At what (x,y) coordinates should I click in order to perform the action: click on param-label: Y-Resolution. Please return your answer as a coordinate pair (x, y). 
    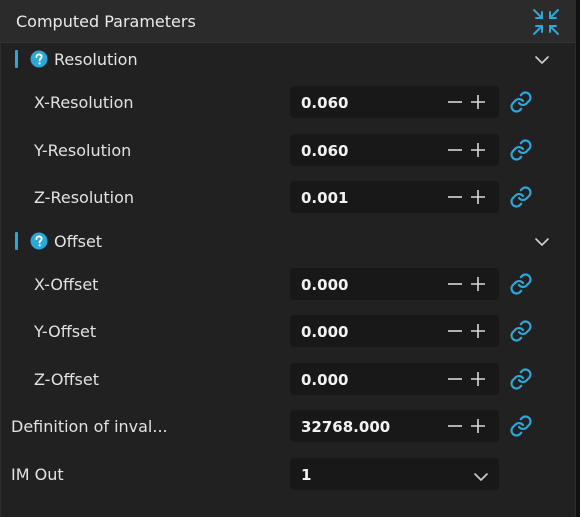
    Looking at the image, I should click on (83, 150).